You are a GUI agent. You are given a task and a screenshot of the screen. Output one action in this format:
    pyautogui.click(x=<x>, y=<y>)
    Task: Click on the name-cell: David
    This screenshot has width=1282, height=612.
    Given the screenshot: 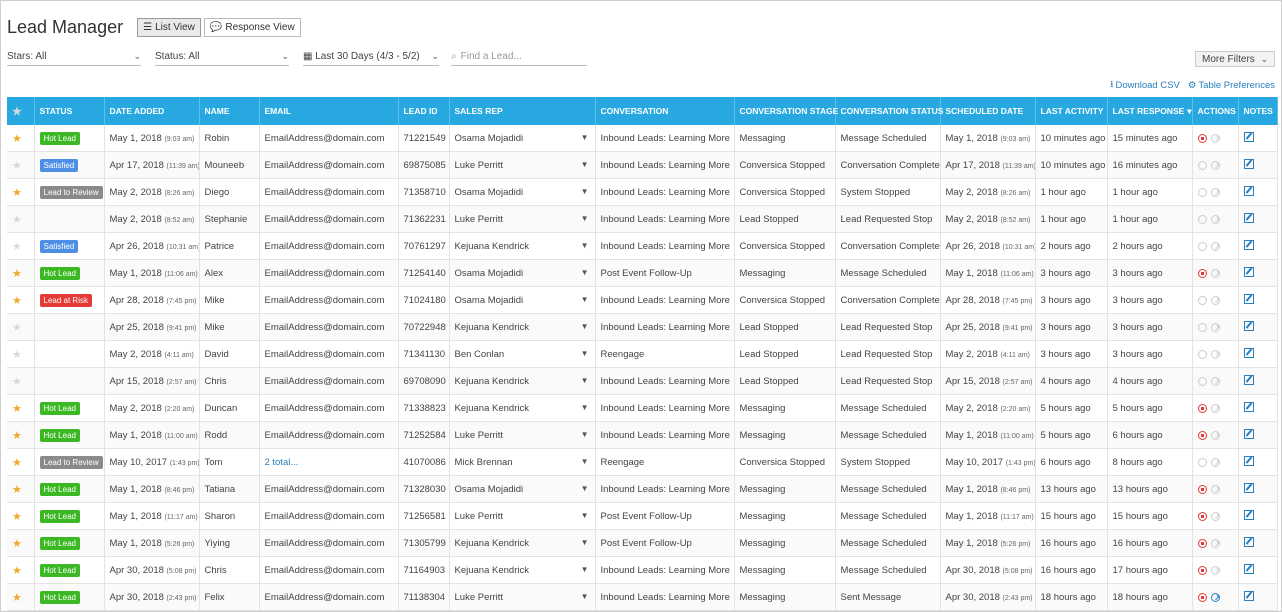 What is the action you would take?
    pyautogui.click(x=229, y=354)
    